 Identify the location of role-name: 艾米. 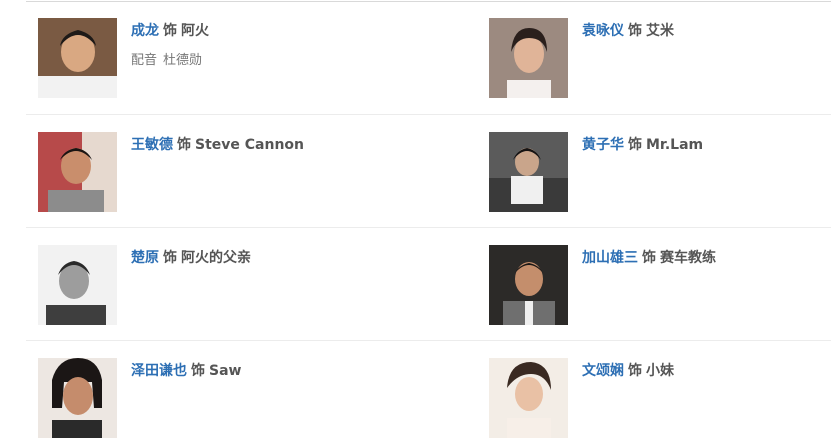
(660, 31).